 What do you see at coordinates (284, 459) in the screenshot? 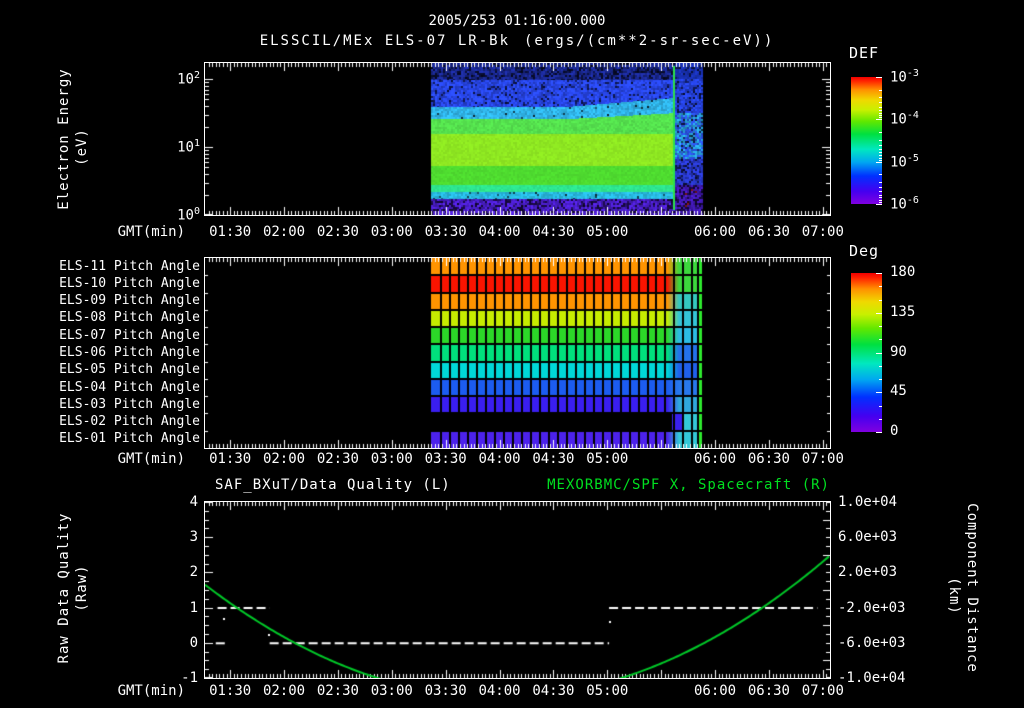
I see `time-tick-label-middle: 02:00` at bounding box center [284, 459].